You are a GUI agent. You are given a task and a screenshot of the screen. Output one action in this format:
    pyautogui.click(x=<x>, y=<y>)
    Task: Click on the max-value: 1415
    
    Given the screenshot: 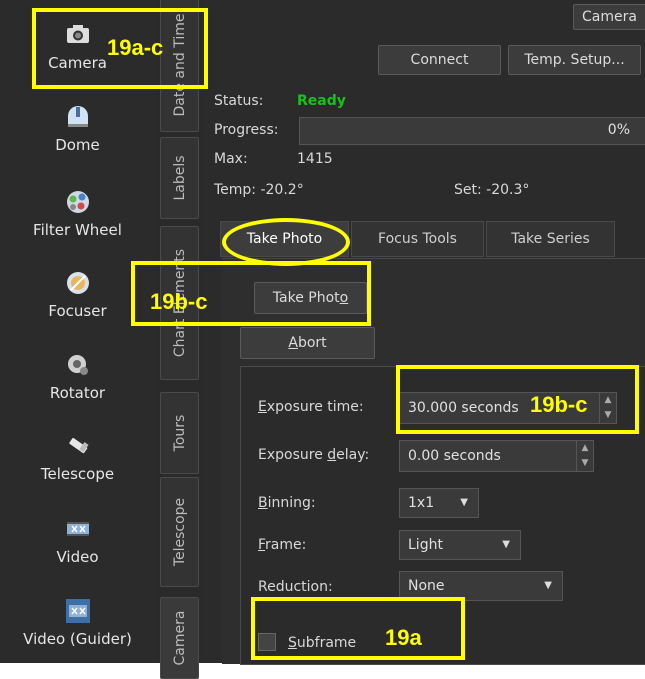 What is the action you would take?
    pyautogui.click(x=315, y=159)
    